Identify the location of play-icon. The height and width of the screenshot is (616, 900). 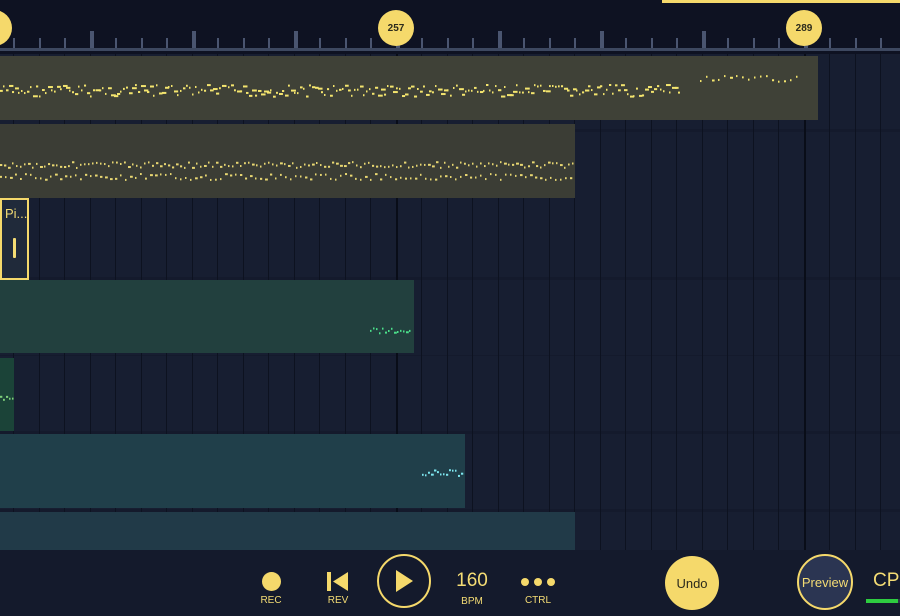
(404, 581).